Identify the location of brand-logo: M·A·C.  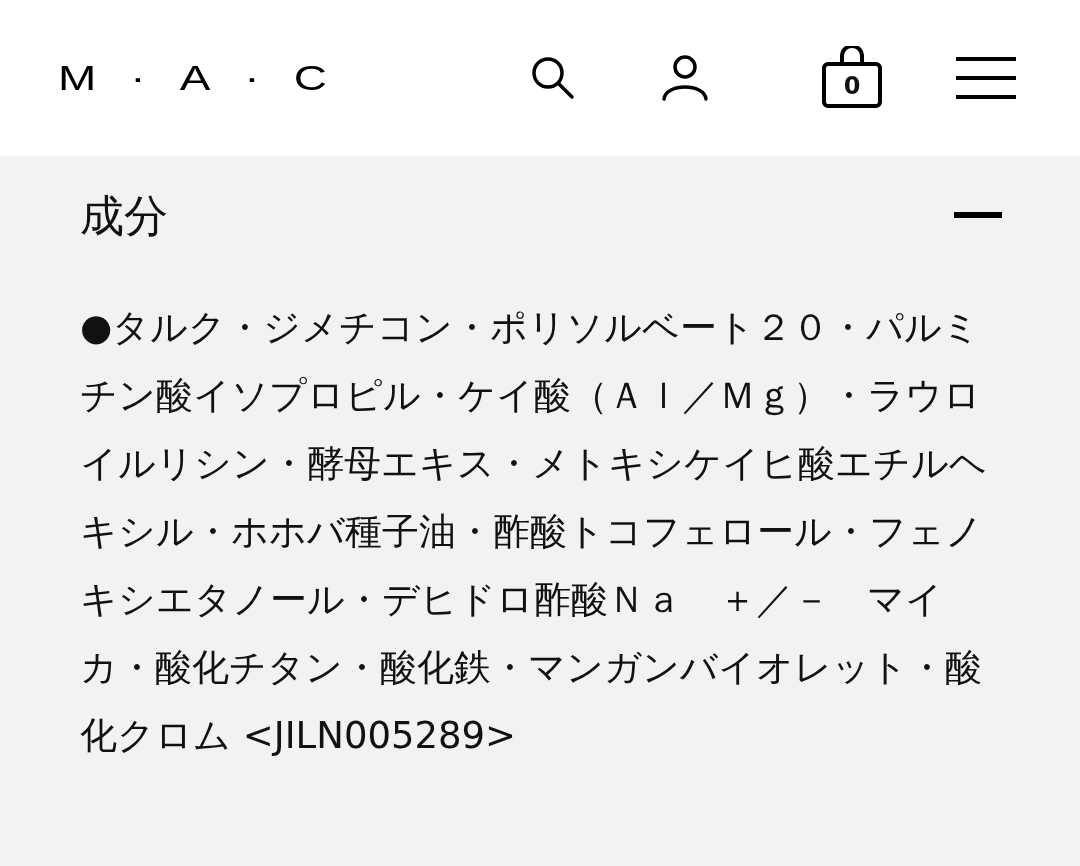
(209, 78).